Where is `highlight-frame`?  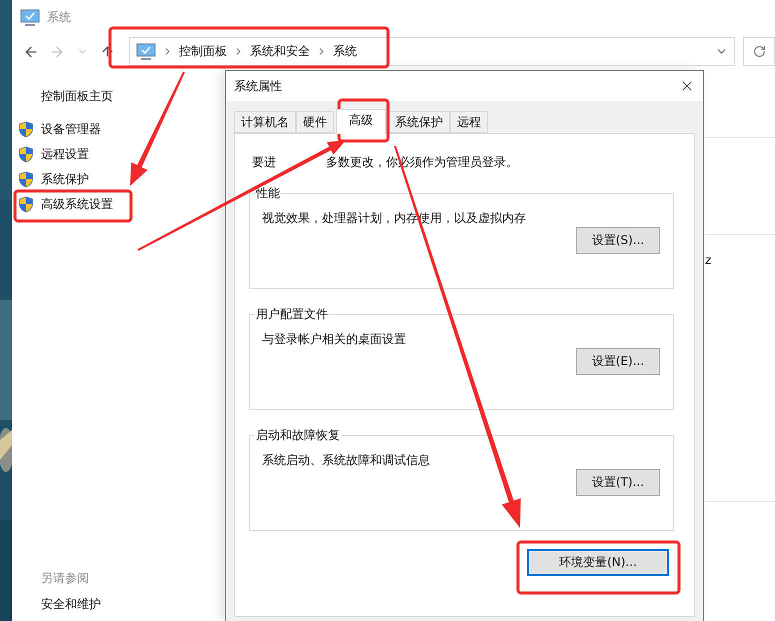
highlight-frame is located at coordinates (364, 120).